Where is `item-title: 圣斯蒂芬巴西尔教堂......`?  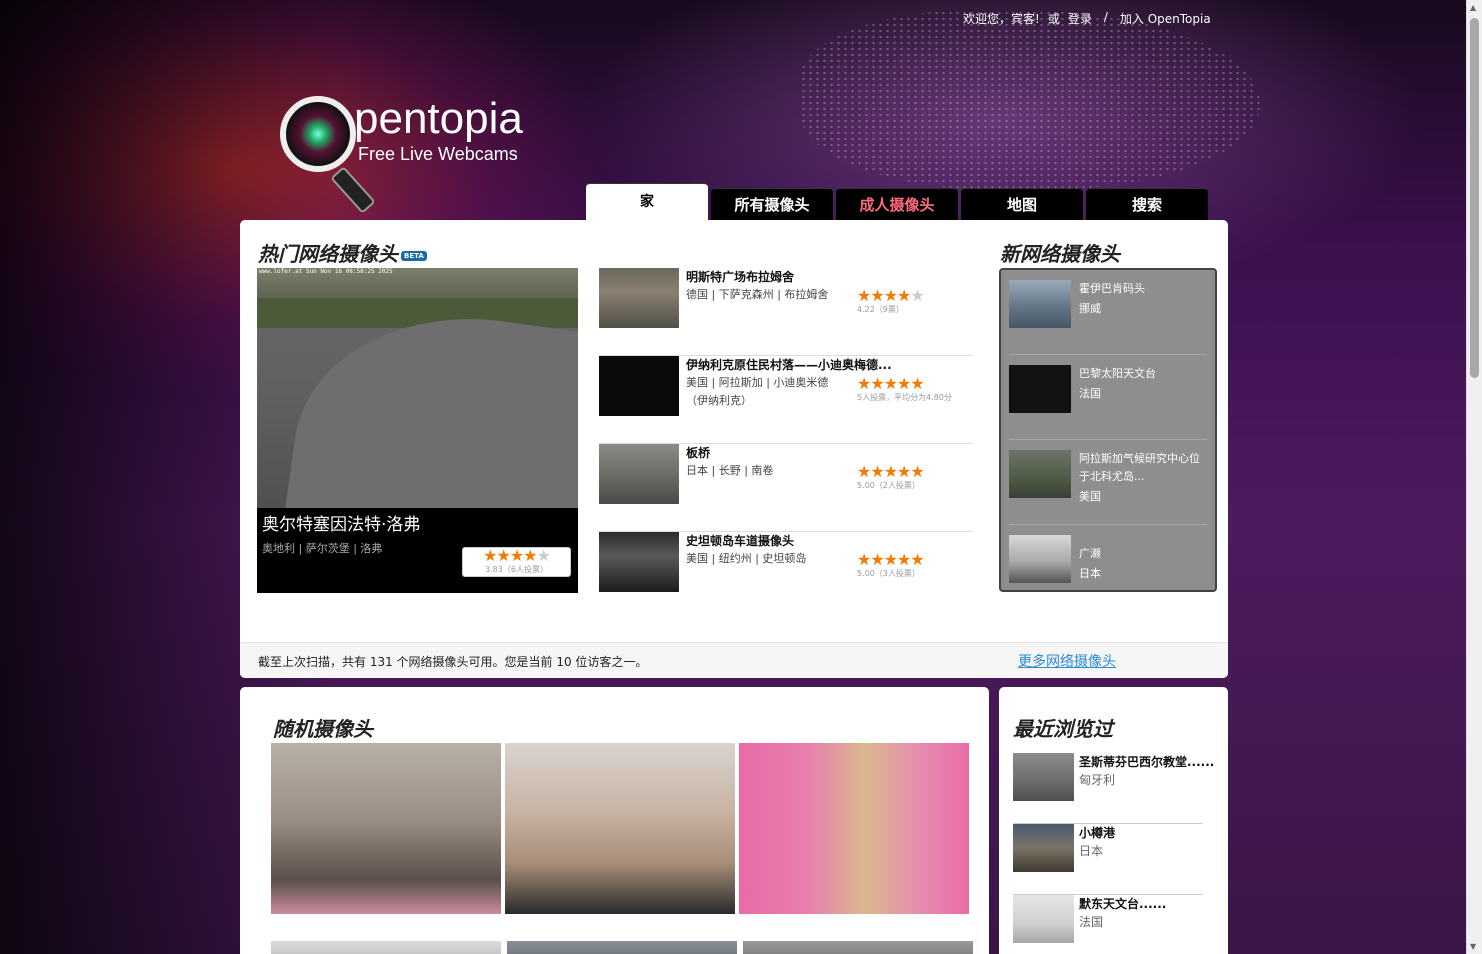 item-title: 圣斯蒂芬巴西尔教堂...... is located at coordinates (1146, 761).